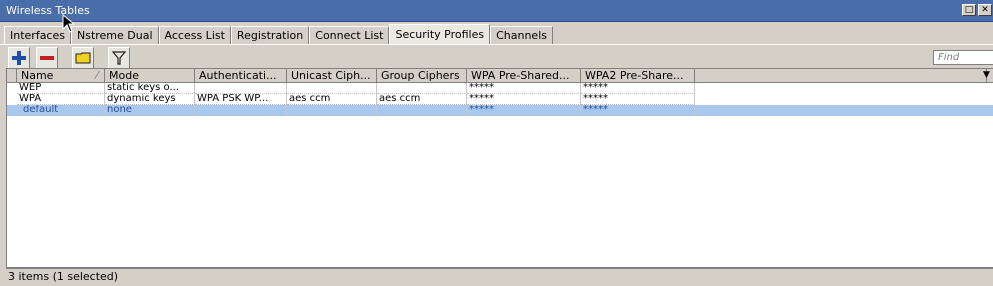  I want to click on close-icon: ✕, so click(985, 10).